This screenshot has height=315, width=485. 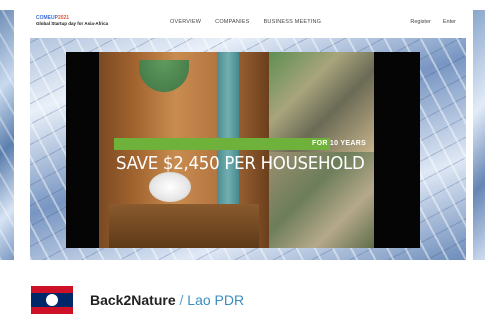 I want to click on laos-flag-icon, so click(x=52, y=300).